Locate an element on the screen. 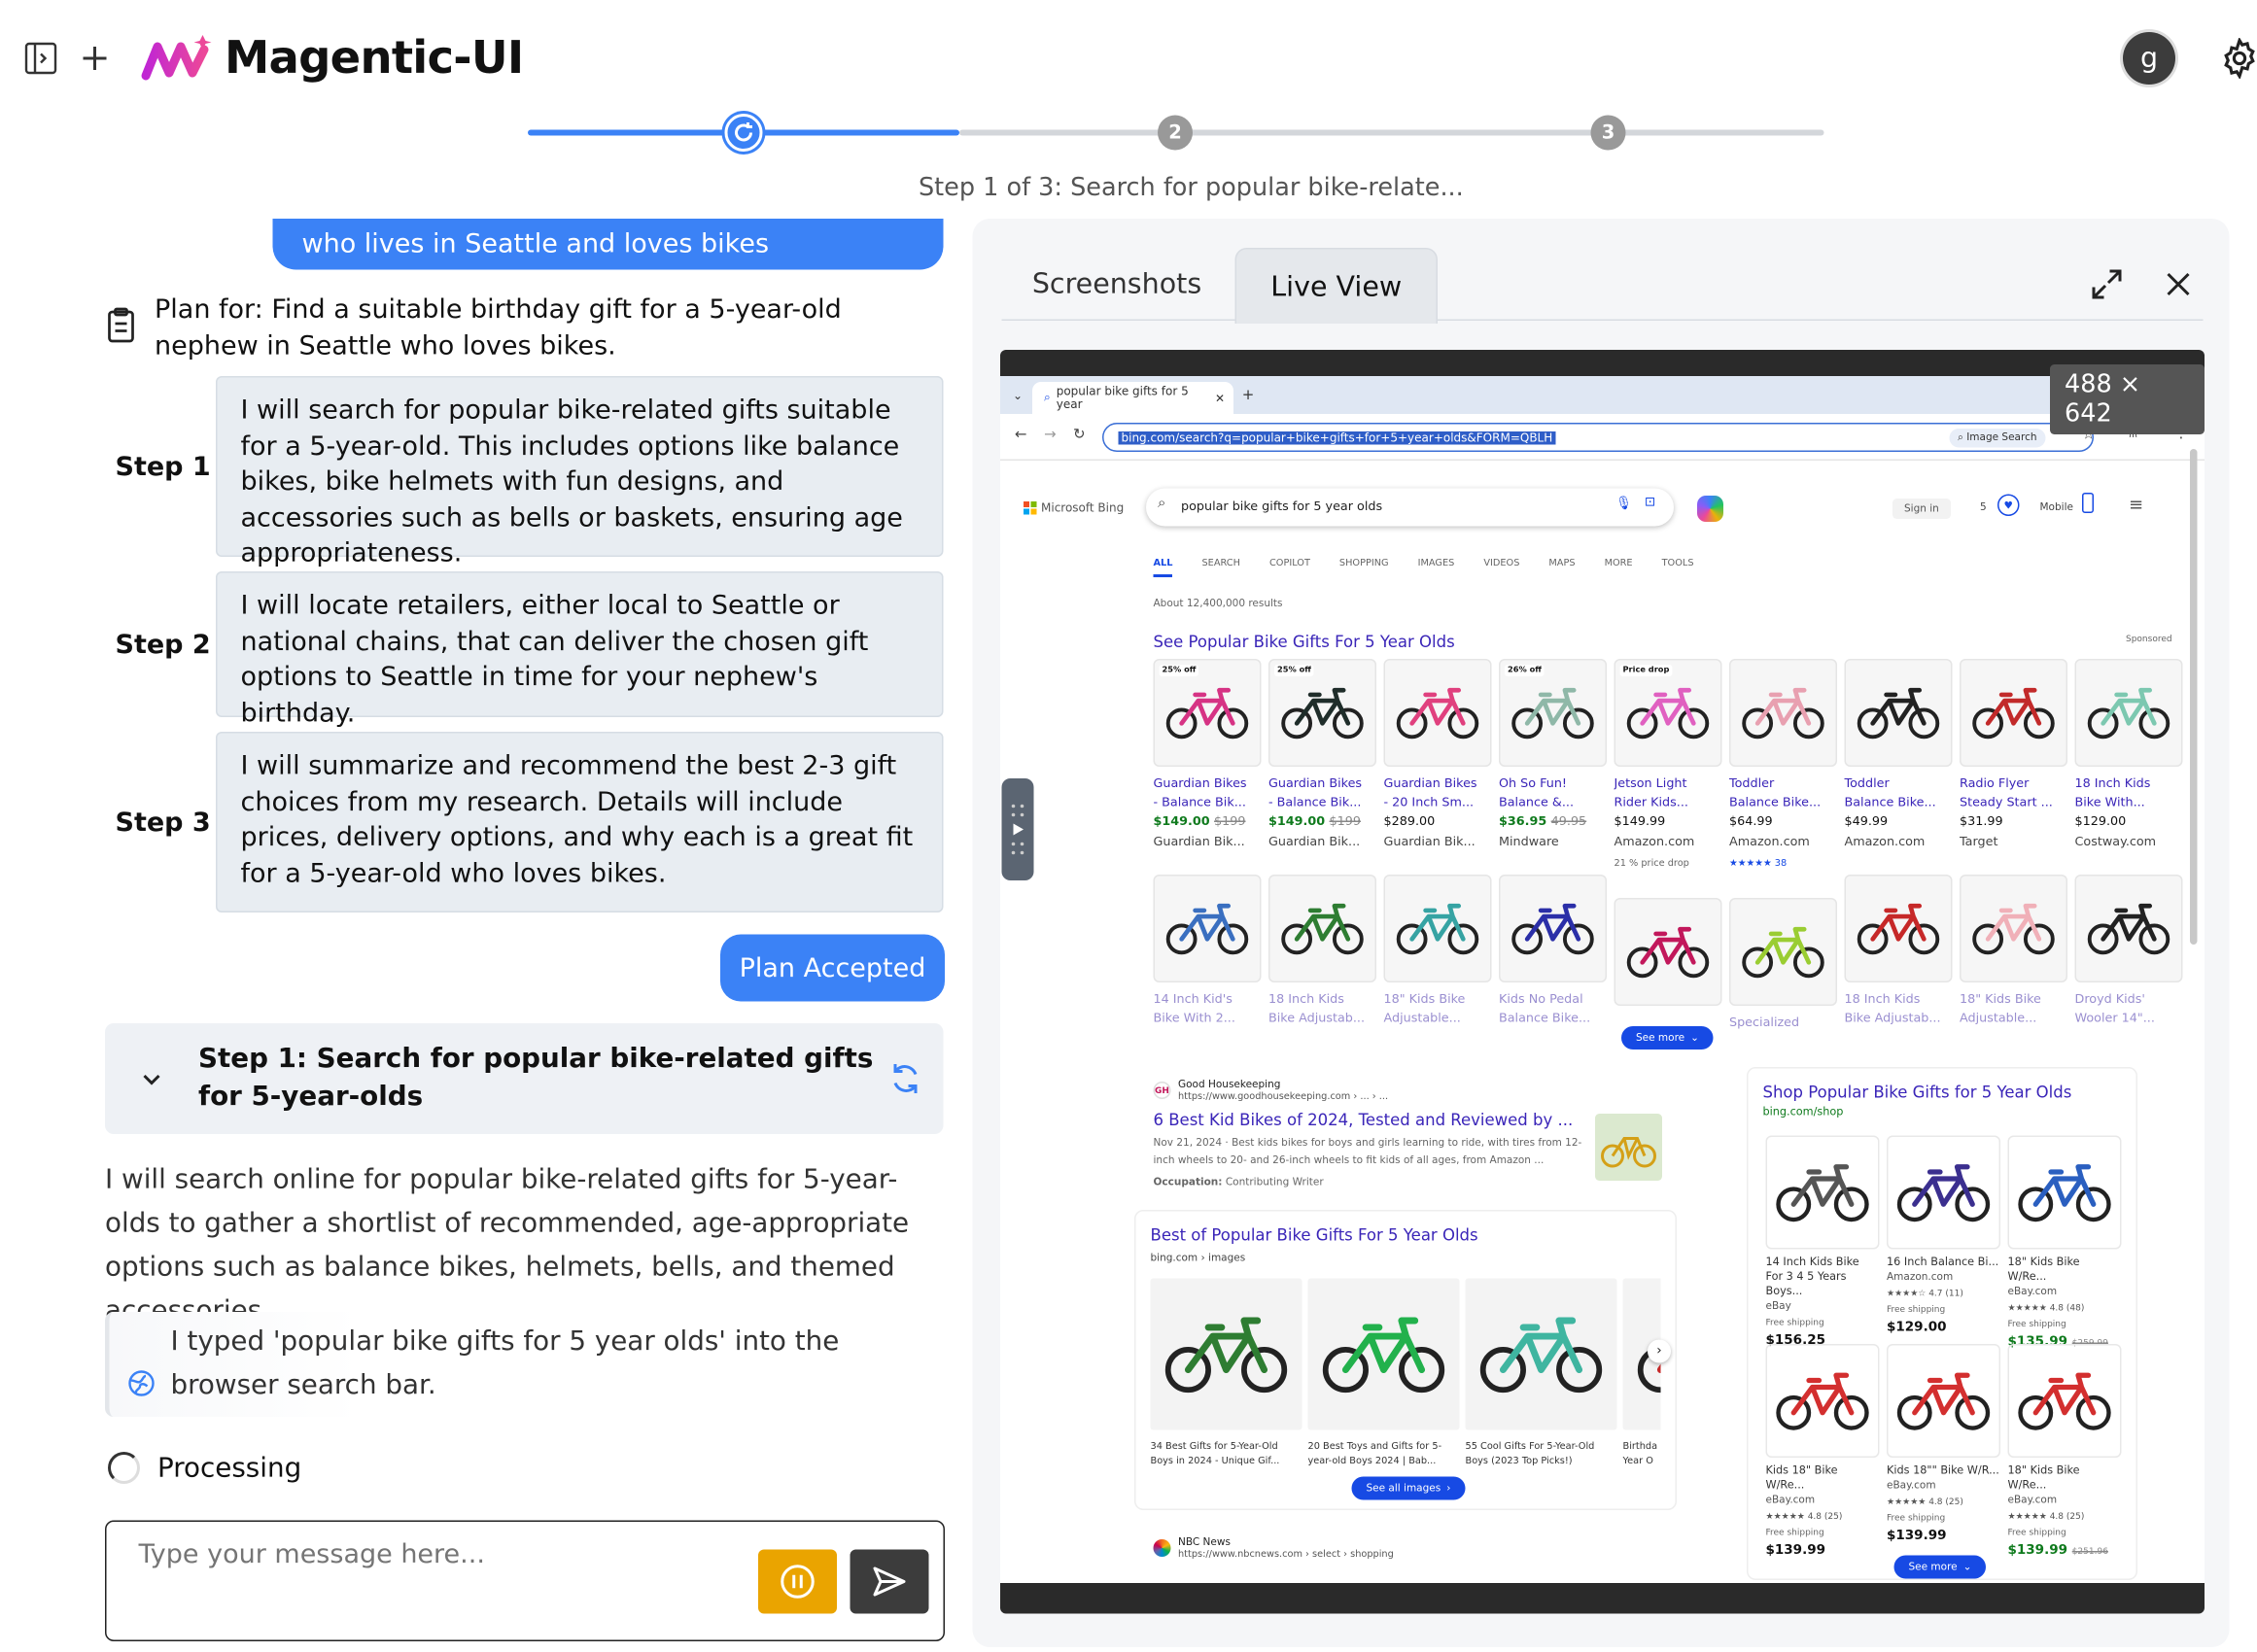 Image resolution: width=2257 pixels, height=1652 pixels. nav-copilot: COPILOT is located at coordinates (1289, 567).